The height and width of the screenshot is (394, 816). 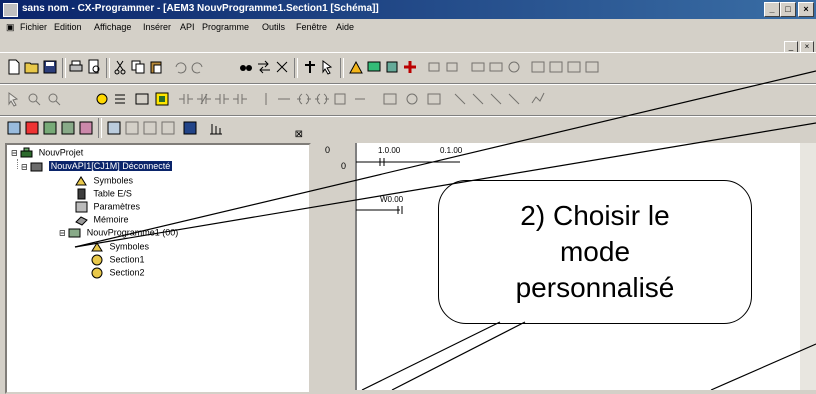 I want to click on copy-icon, so click(x=138, y=67).